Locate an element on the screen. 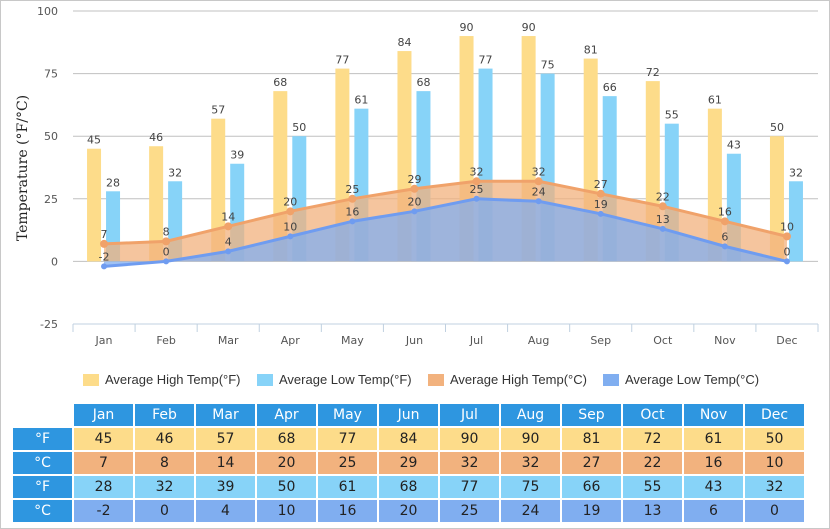 Image resolution: width=830 pixels, height=529 pixels. data-label: 81 is located at coordinates (591, 50).